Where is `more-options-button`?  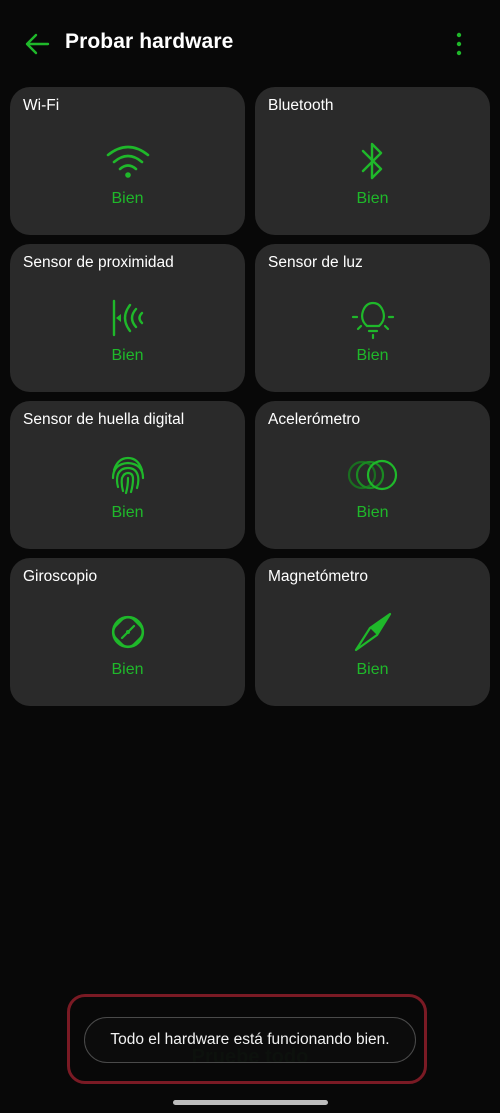
more-options-button is located at coordinates (459, 44).